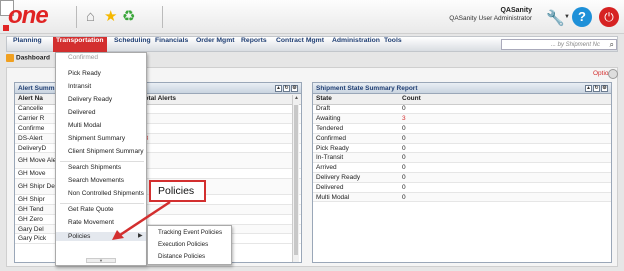 This screenshot has width=624, height=271. What do you see at coordinates (567, 17) in the screenshot?
I see `chevron-down-icon: ▼` at bounding box center [567, 17].